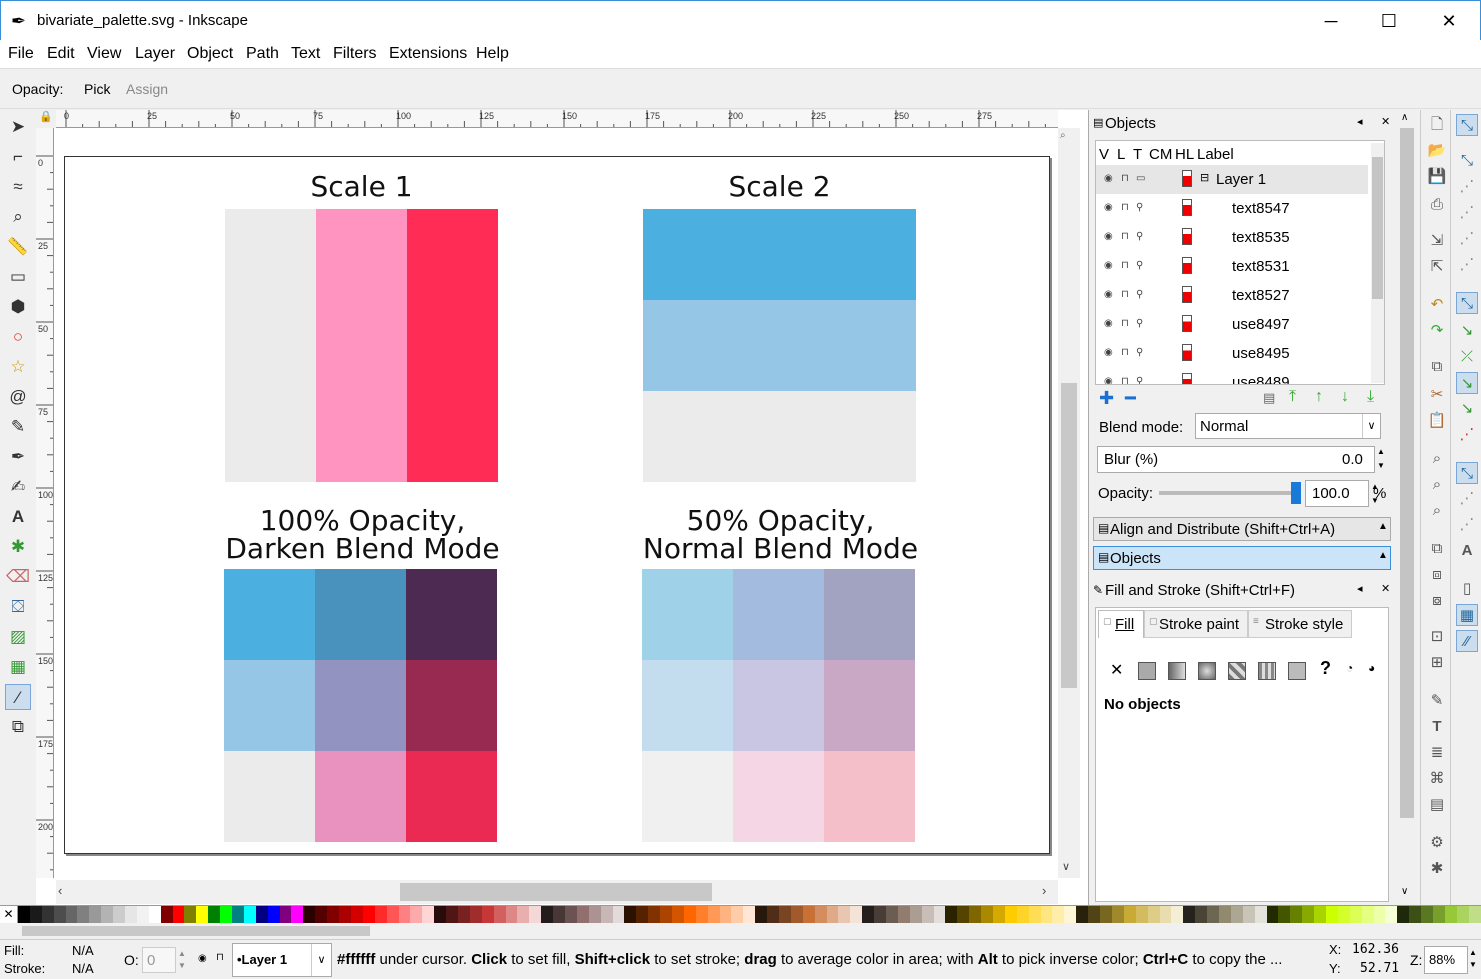  Describe the element at coordinates (1437, 421) in the screenshot. I see `paste-icon: 📋` at that location.